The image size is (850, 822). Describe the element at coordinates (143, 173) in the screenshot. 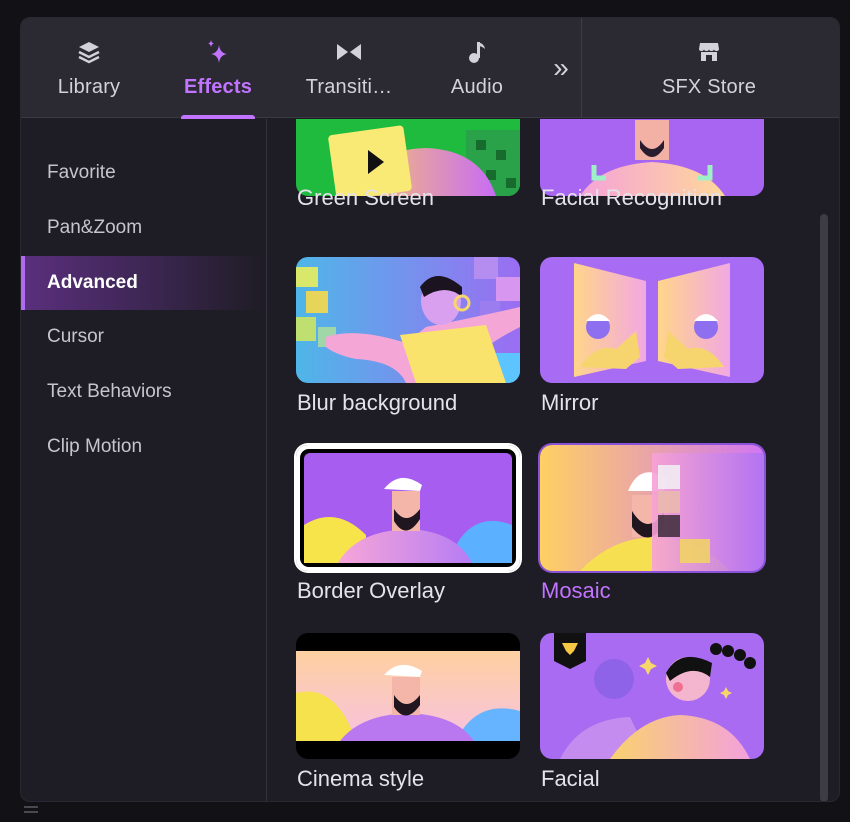

I see `category-favorite: Favorite` at that location.